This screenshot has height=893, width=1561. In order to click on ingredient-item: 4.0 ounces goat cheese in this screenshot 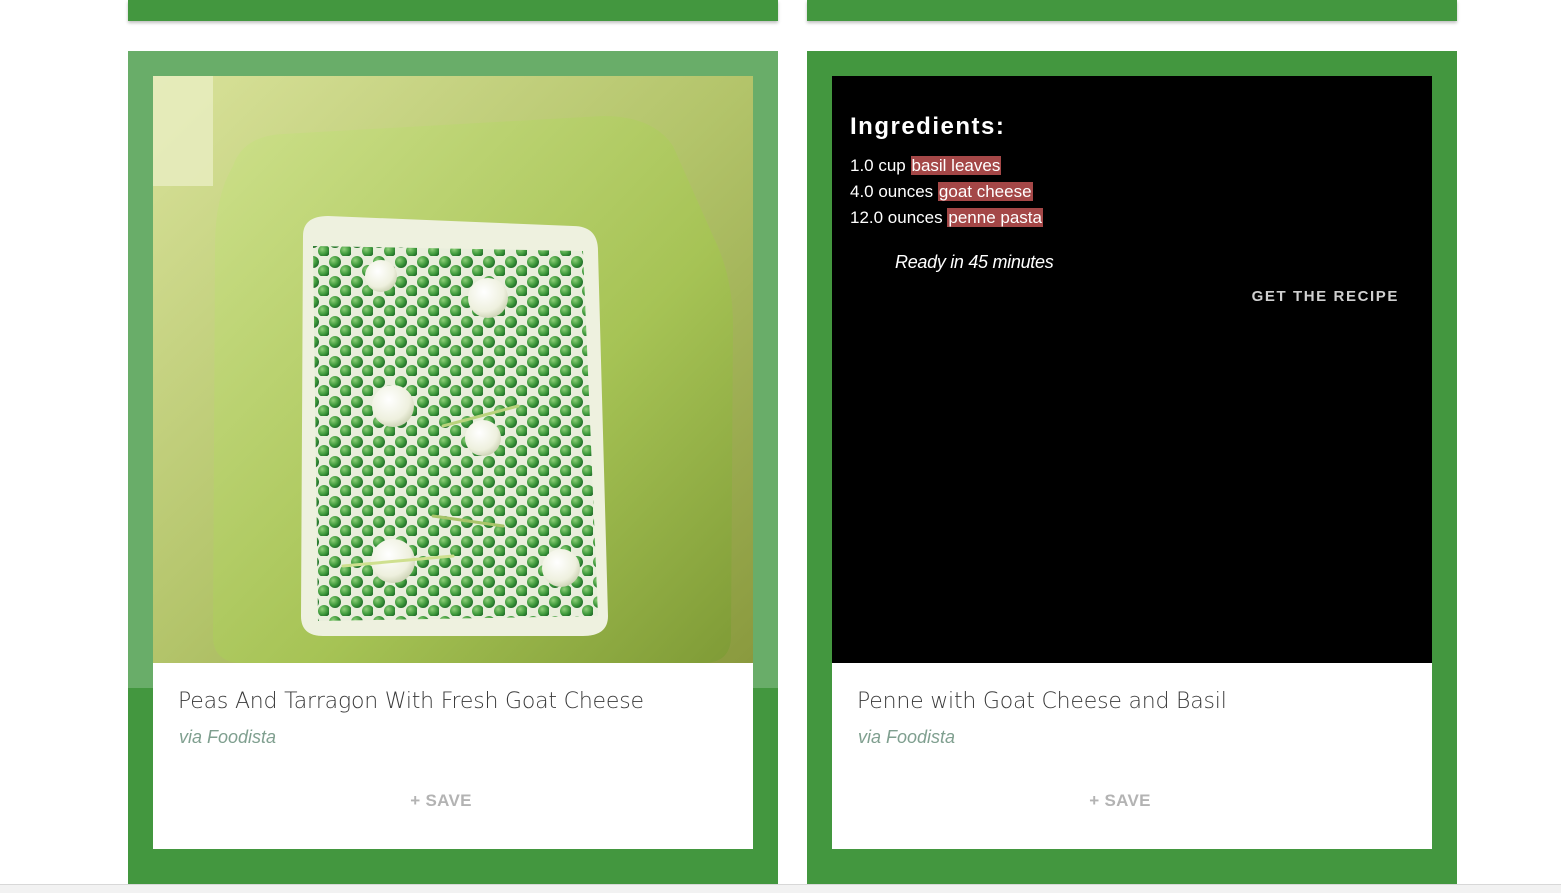, I will do `click(946, 192)`.